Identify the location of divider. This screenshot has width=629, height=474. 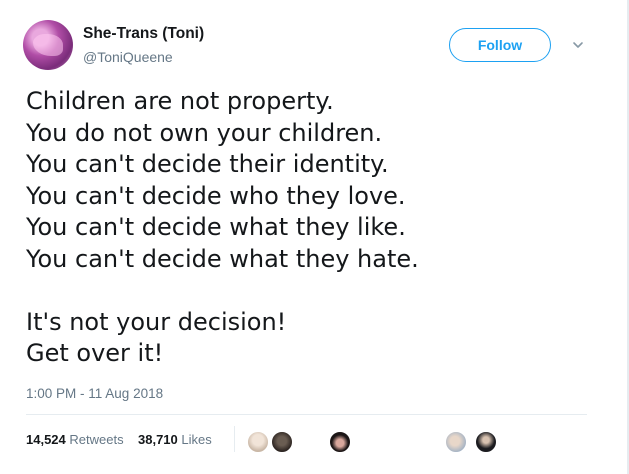
(306, 414).